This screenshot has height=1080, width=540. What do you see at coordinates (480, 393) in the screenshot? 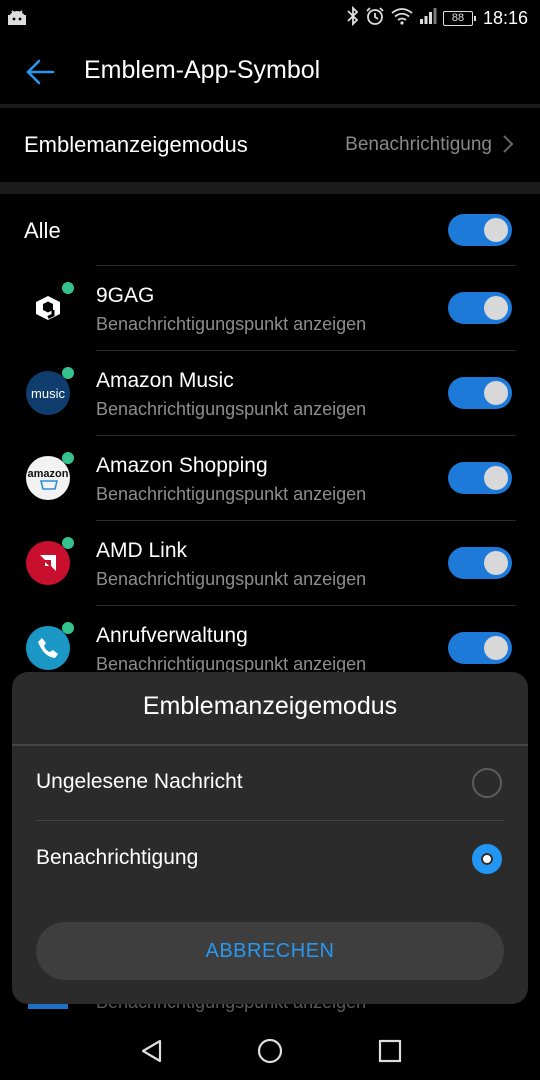
I see `toggle-switch-amazon-music` at bounding box center [480, 393].